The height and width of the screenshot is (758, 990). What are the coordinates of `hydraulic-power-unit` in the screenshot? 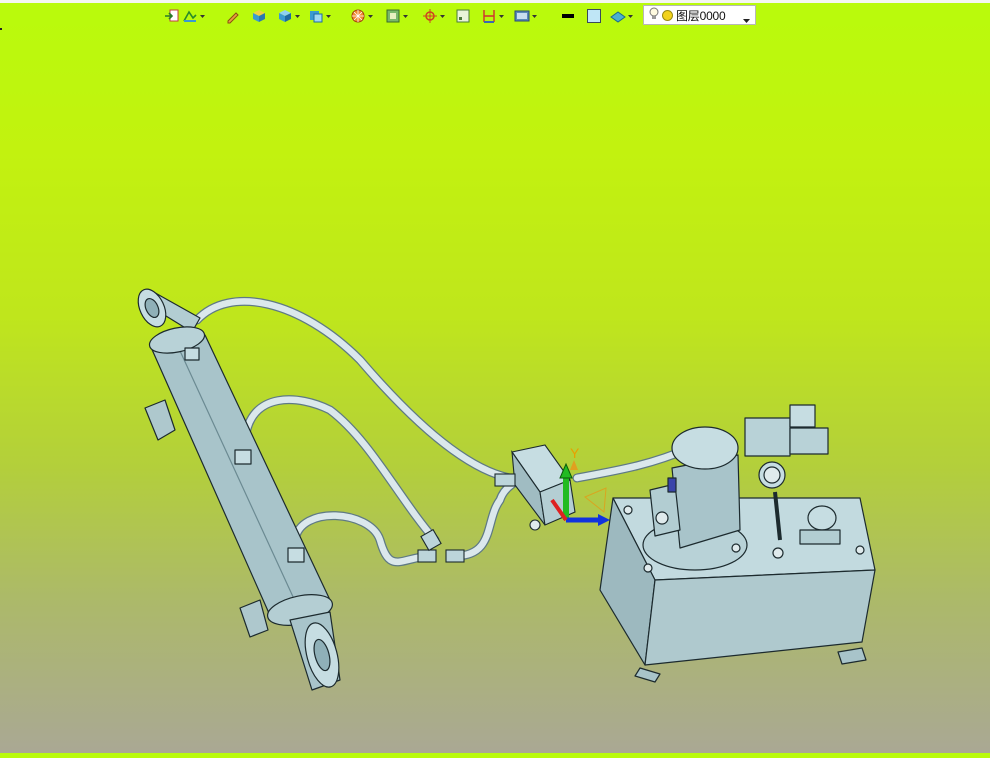 It's located at (737, 543).